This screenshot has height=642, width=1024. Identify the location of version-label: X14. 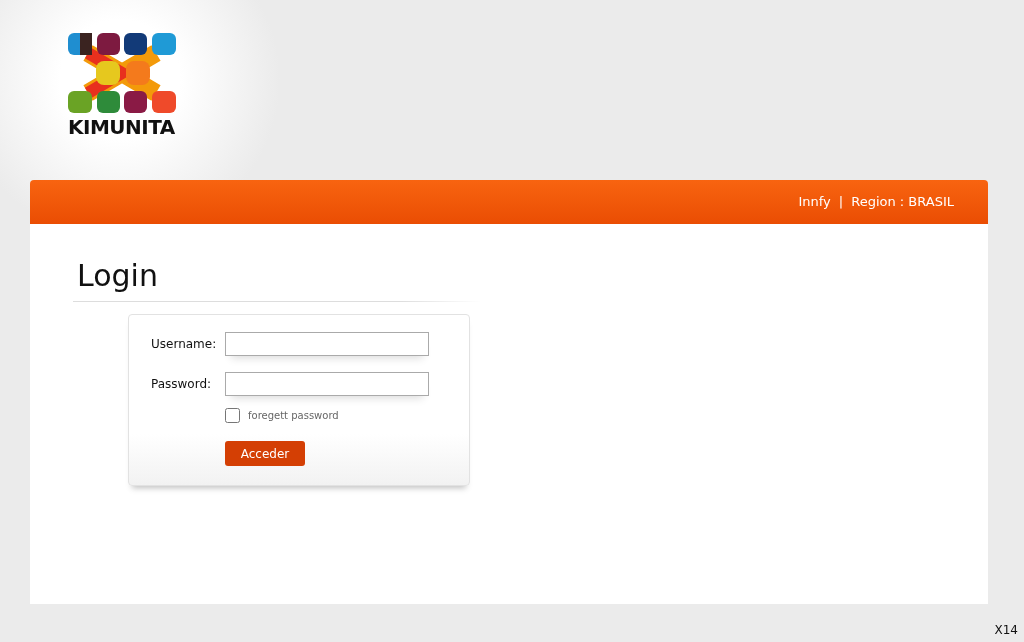
(1006, 630).